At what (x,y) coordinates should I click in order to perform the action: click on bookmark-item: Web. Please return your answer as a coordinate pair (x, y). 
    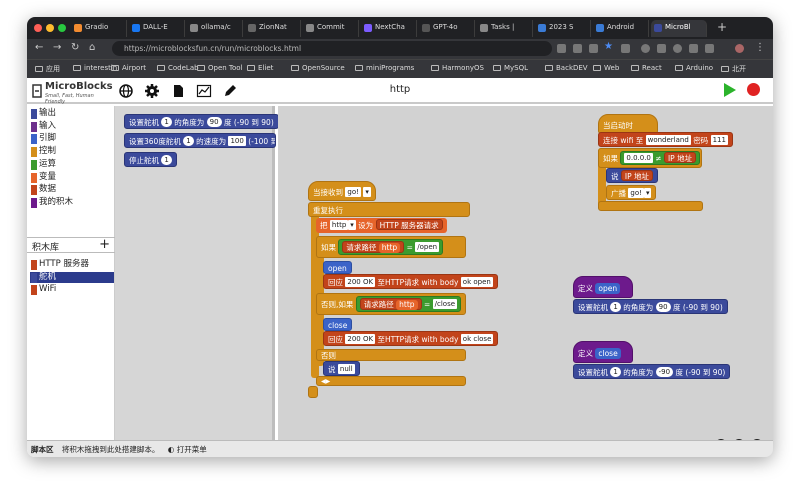
    Looking at the image, I should click on (606, 68).